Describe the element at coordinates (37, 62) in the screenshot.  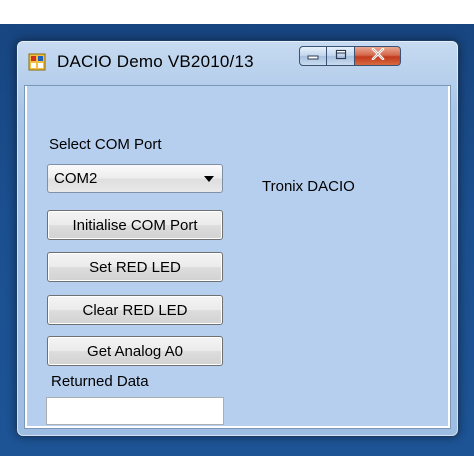
I see `app-form-icon` at that location.